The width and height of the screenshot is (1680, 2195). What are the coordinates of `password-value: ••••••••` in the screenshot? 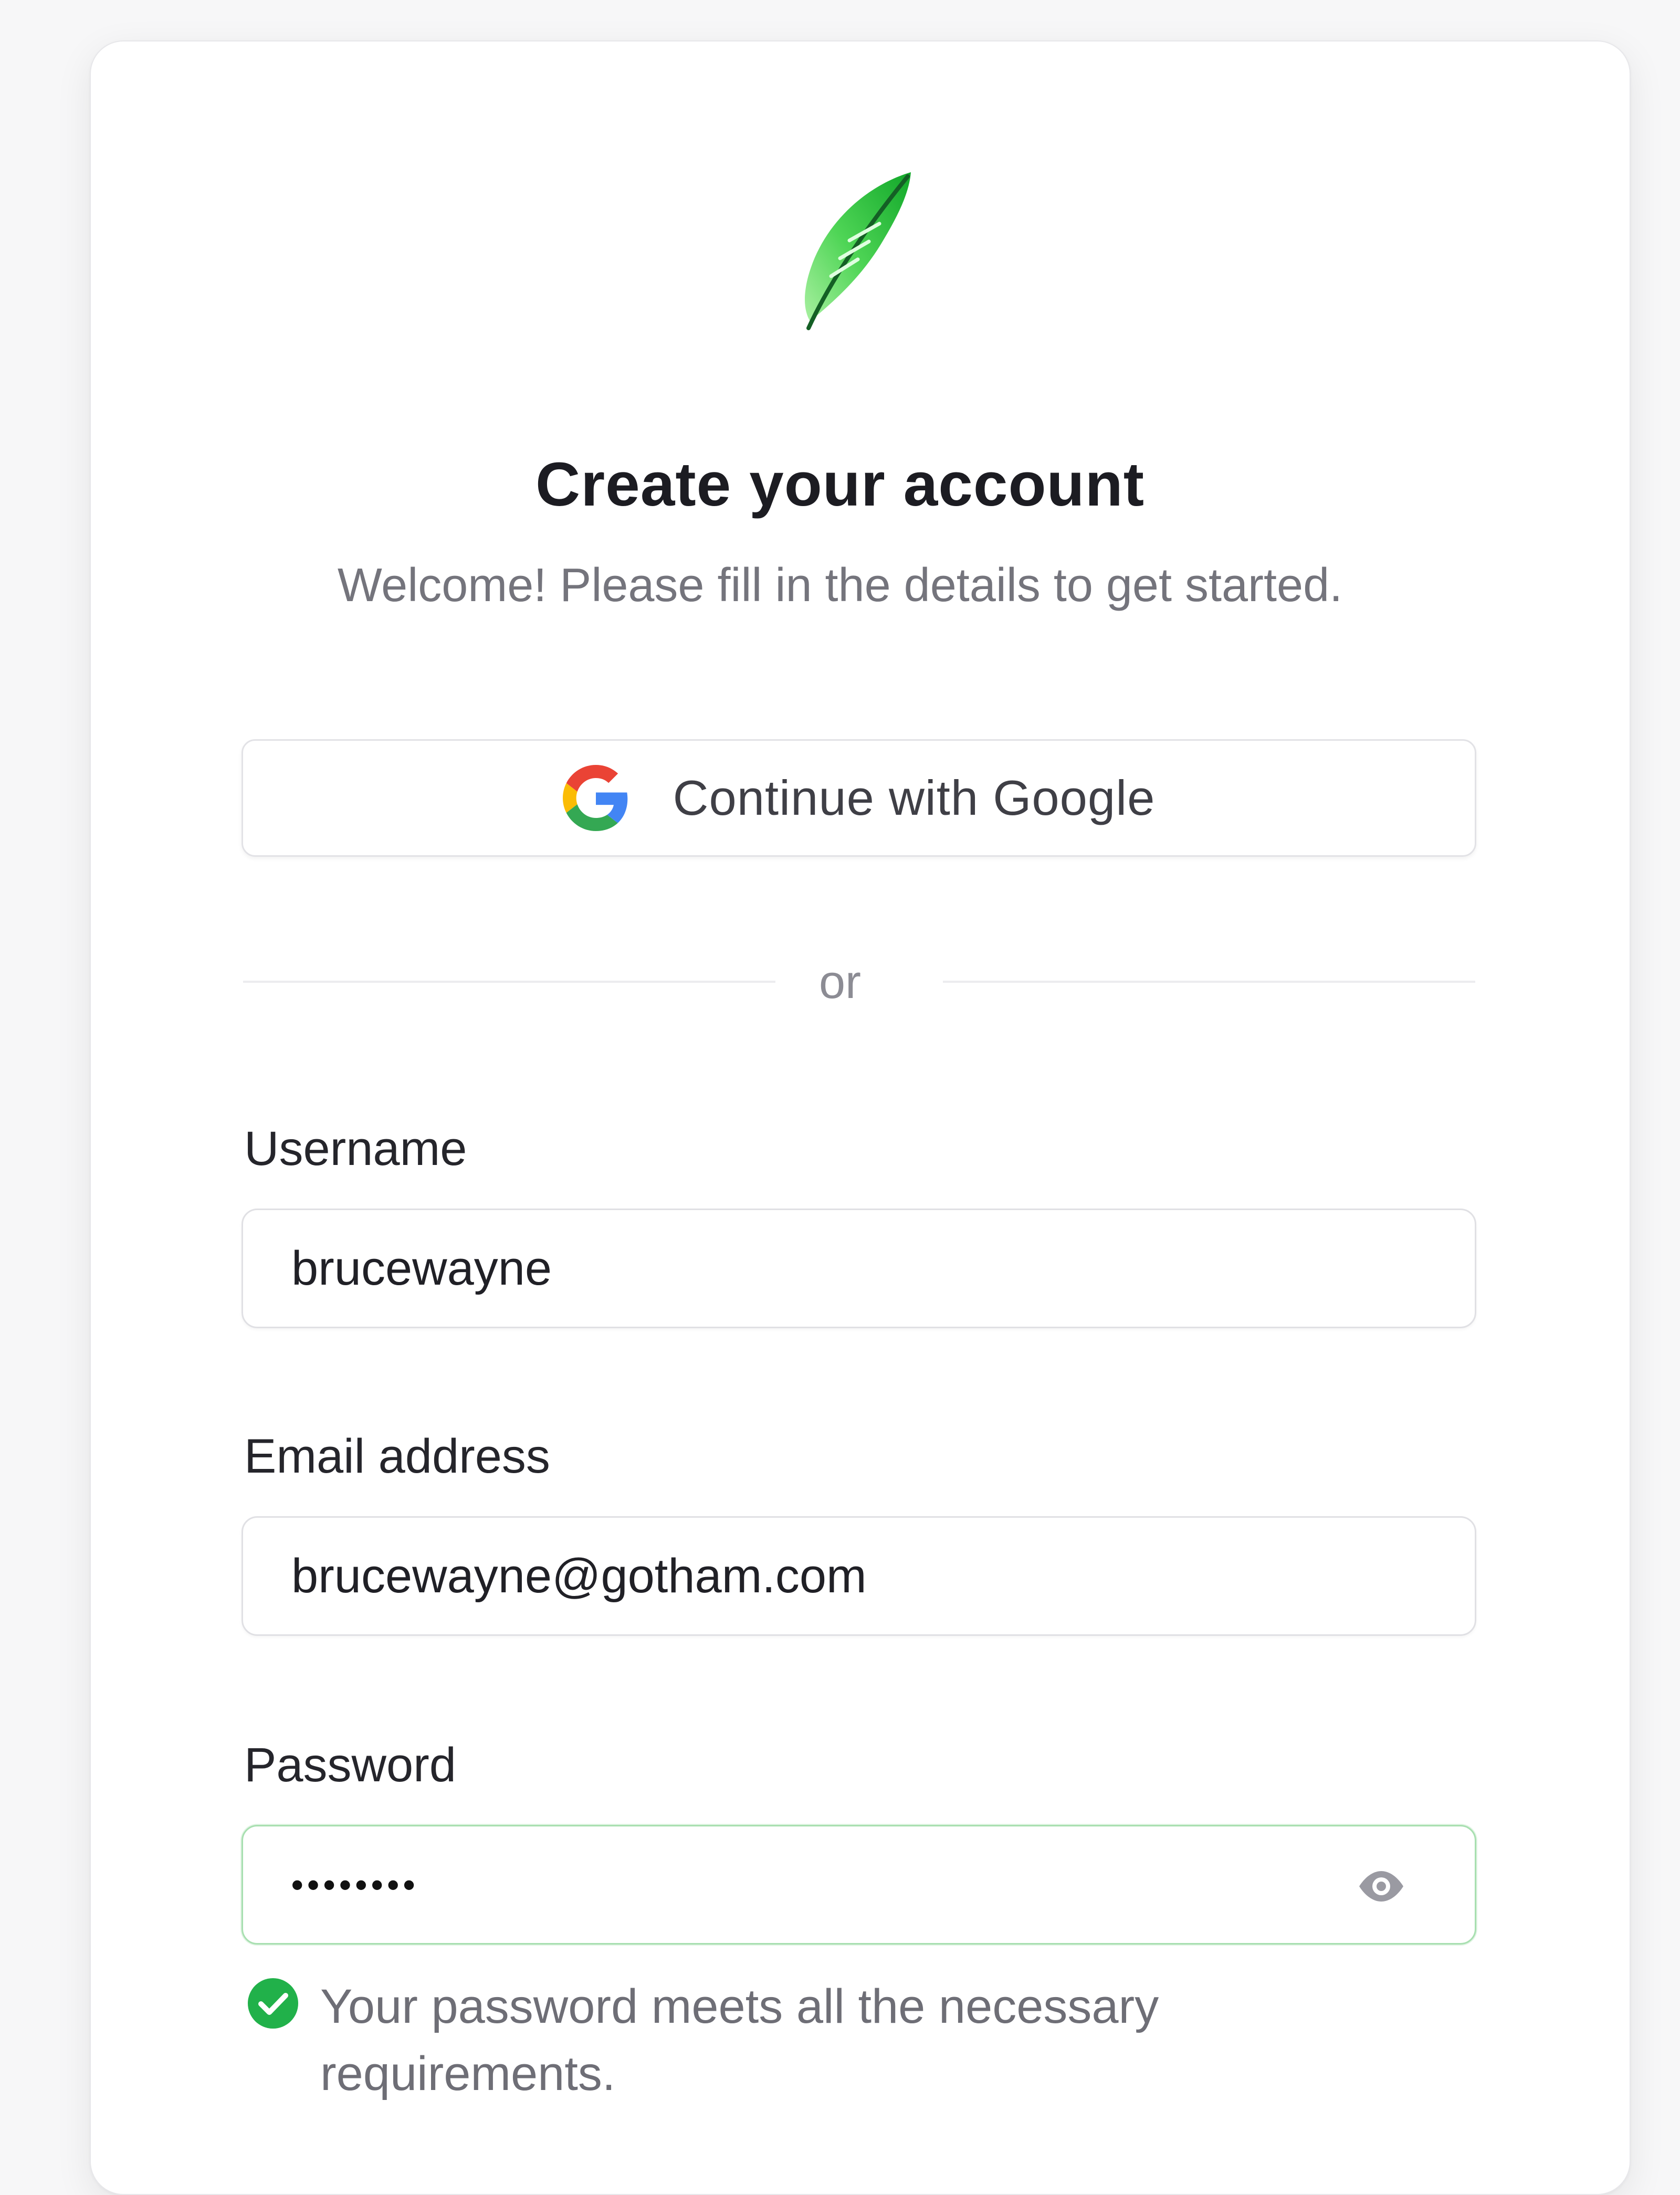 It's located at (355, 1885).